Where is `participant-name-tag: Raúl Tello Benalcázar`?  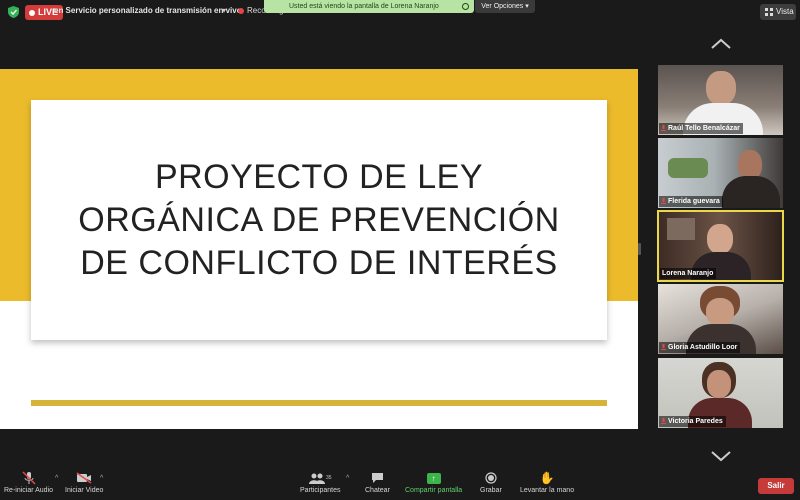
participant-name-tag: Raúl Tello Benalcázar is located at coordinates (701, 128).